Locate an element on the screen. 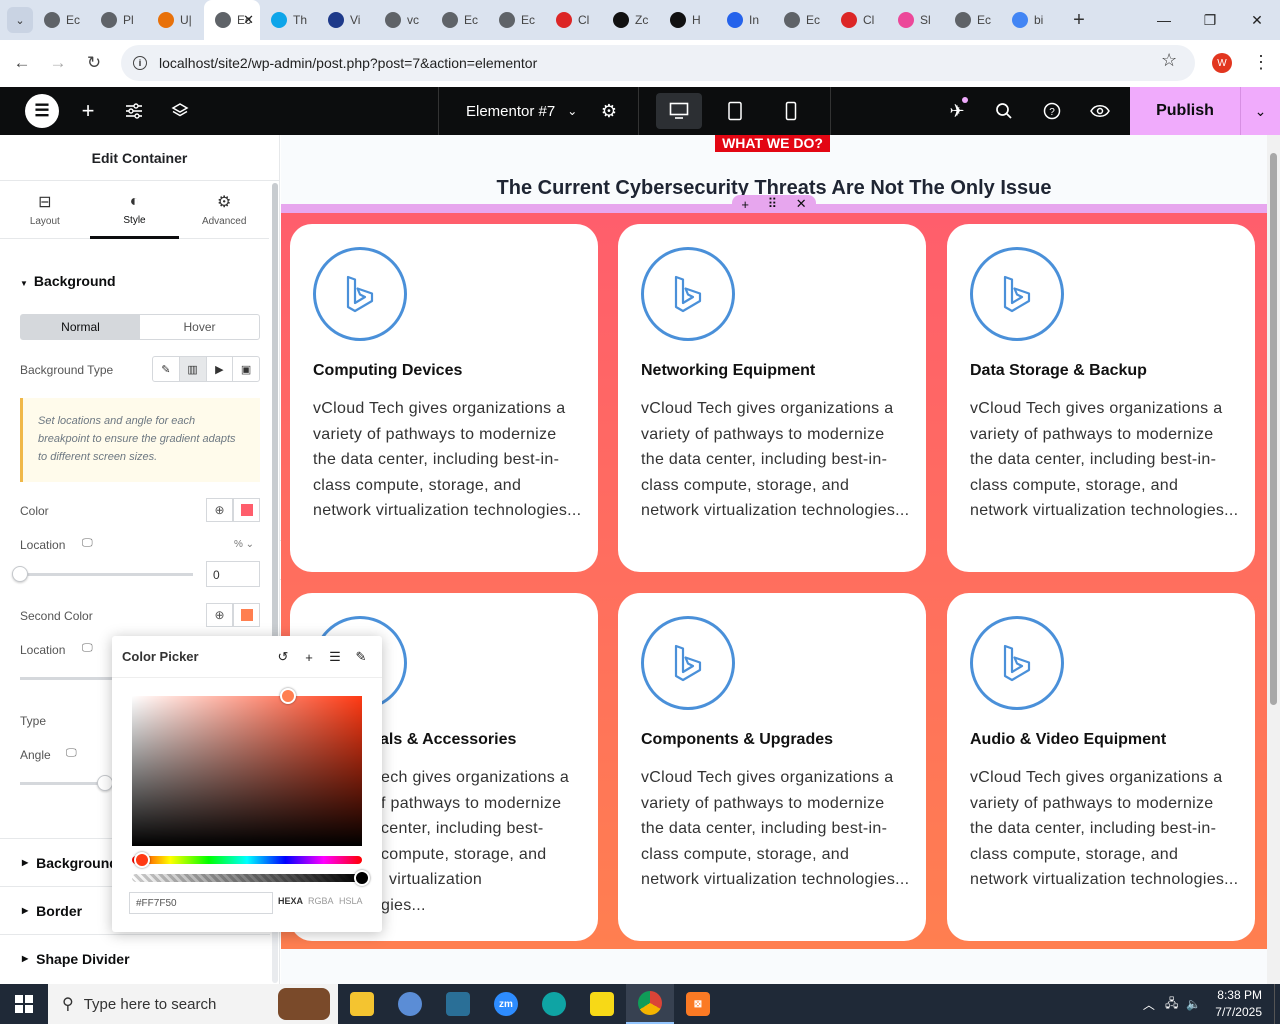  search-icon is located at coordinates (1004, 111).